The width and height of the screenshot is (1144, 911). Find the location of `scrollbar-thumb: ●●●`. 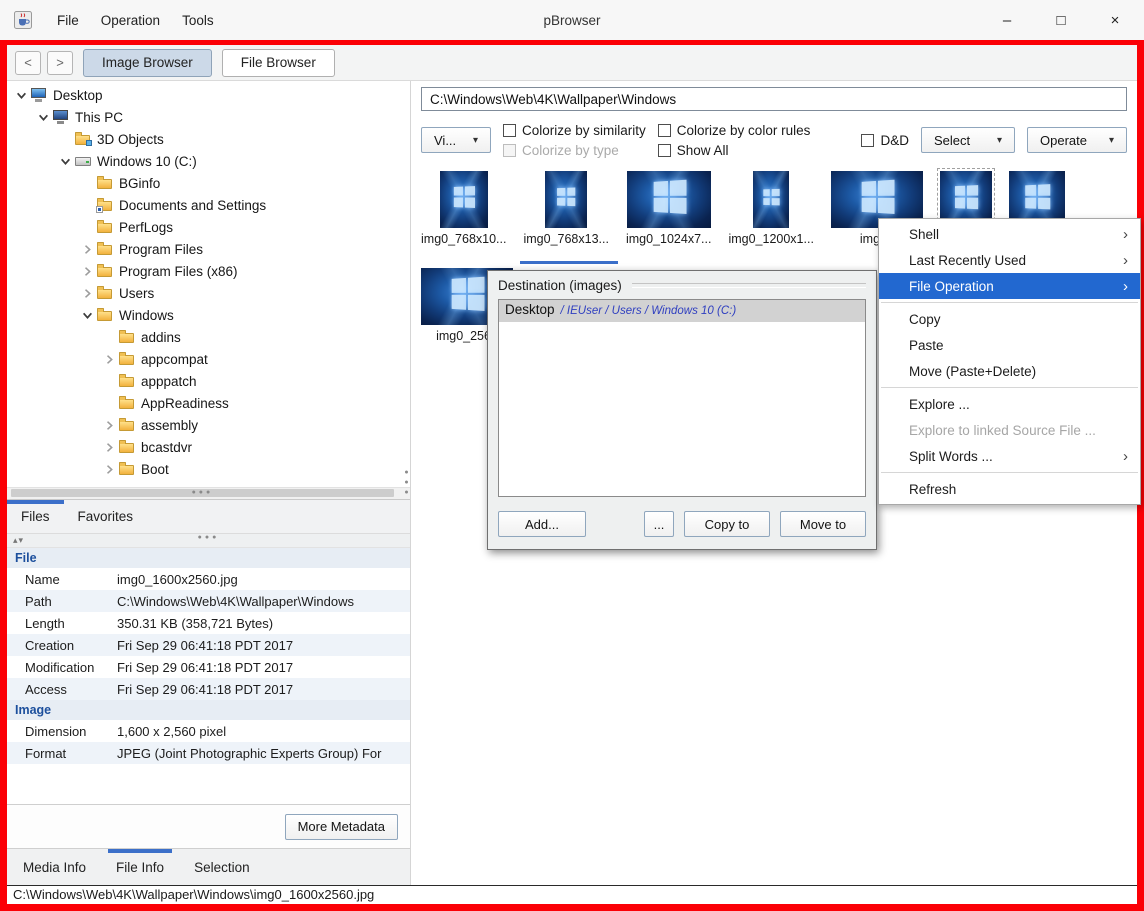

scrollbar-thumb: ●●● is located at coordinates (202, 493).